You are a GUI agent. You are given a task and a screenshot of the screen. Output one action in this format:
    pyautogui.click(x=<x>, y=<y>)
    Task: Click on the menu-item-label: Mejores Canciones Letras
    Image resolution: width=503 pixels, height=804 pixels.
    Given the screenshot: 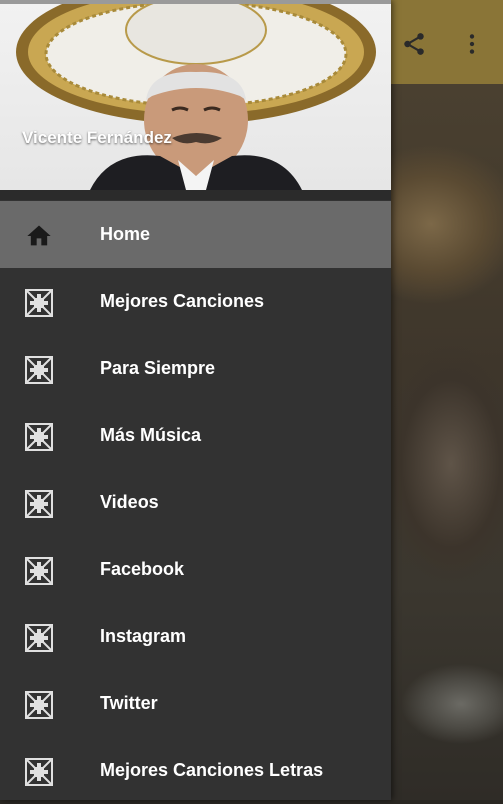 What is the action you would take?
    pyautogui.click(x=212, y=770)
    